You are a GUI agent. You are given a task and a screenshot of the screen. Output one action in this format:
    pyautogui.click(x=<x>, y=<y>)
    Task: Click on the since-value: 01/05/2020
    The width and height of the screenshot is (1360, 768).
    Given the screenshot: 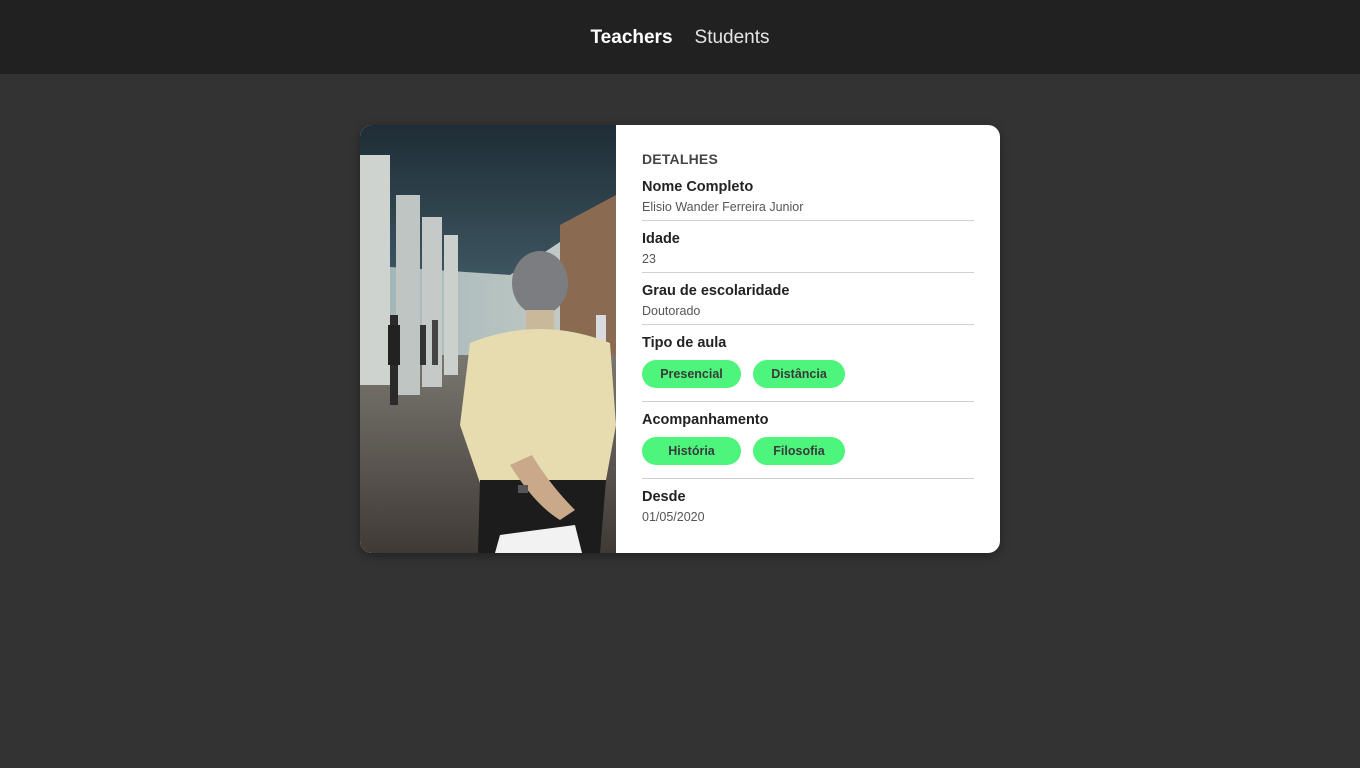 What is the action you would take?
    pyautogui.click(x=673, y=517)
    